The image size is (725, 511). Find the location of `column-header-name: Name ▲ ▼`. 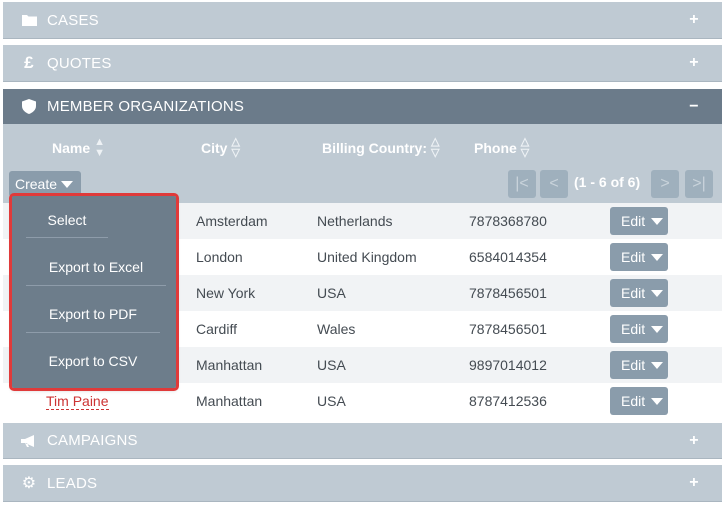

column-header-name: Name ▲ ▼ is located at coordinates (78, 148).